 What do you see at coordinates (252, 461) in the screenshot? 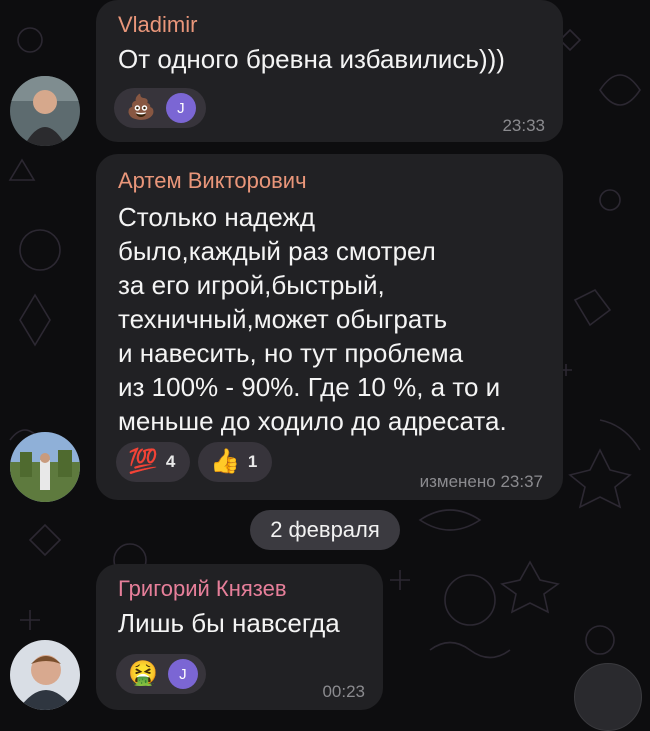
I see `reaction-count: 1` at bounding box center [252, 461].